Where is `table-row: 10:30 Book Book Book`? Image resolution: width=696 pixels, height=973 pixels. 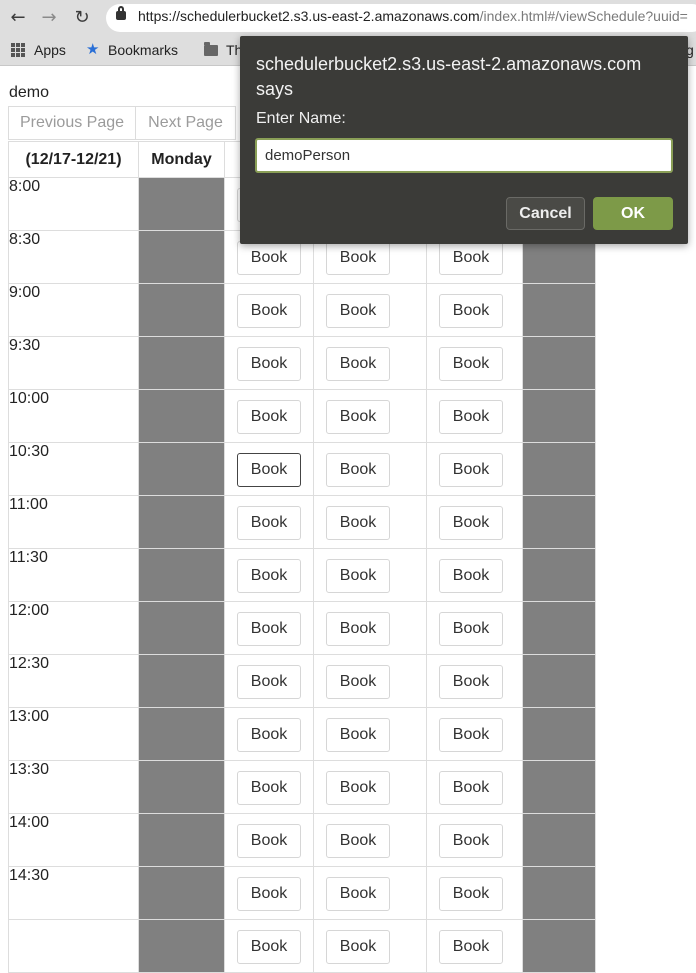 table-row: 10:30 Book Book Book is located at coordinates (302, 469).